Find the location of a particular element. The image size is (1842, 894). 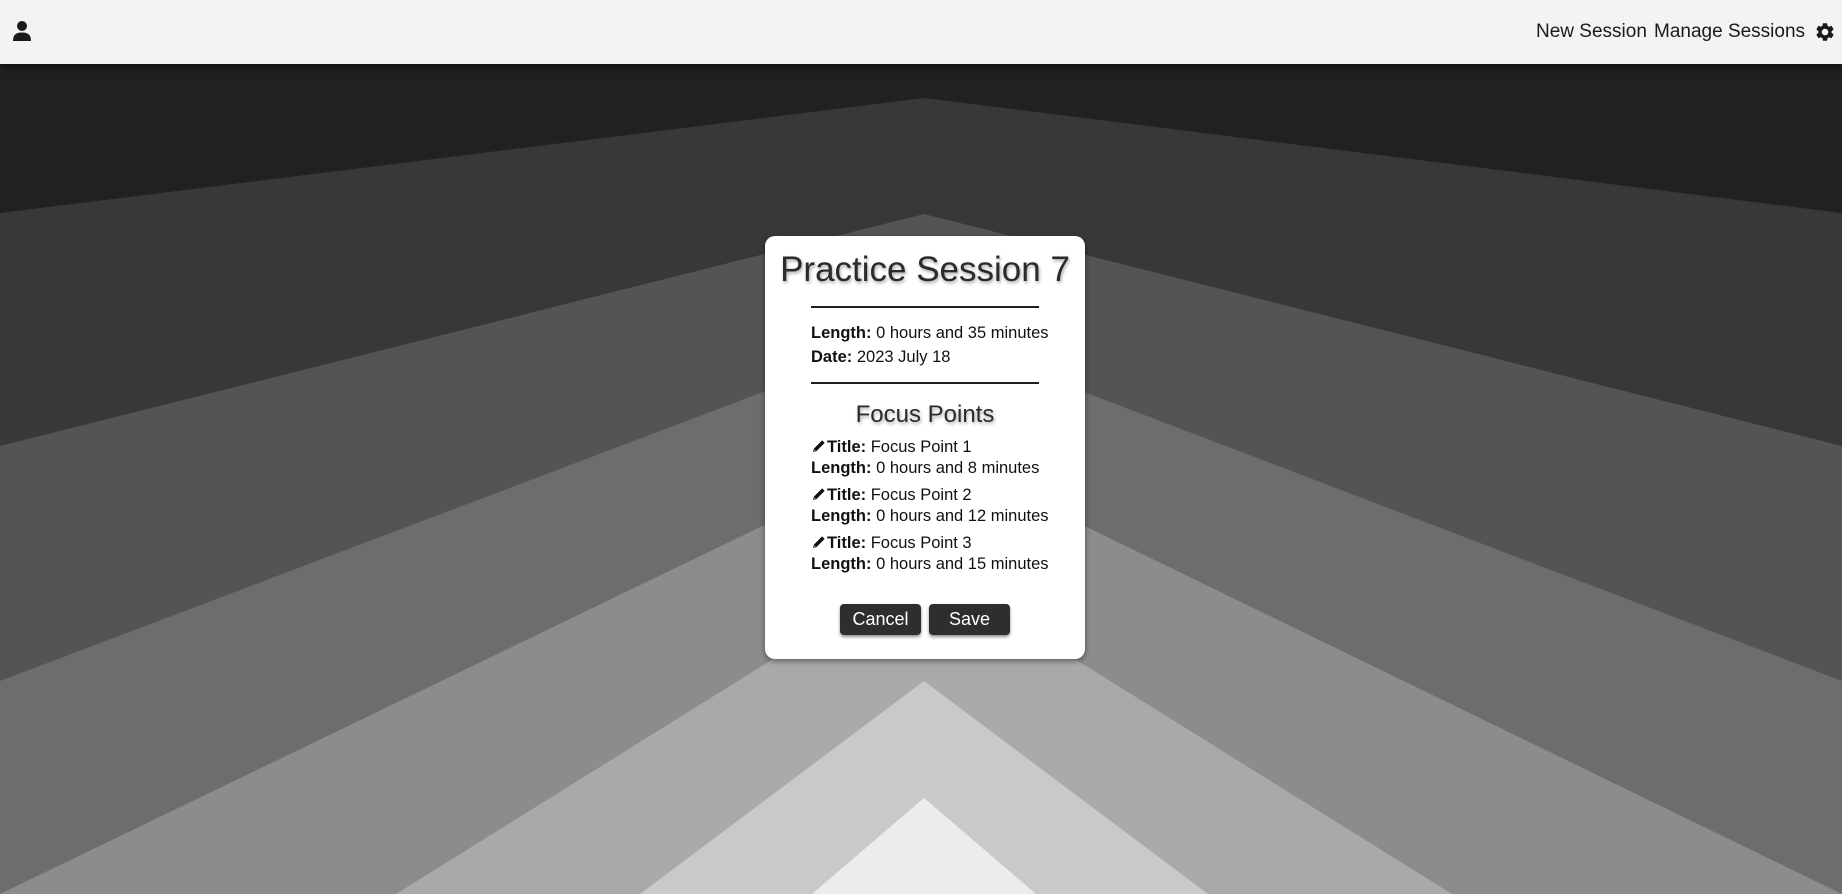

focus-point-title-row: Title: Focus Point 3 is located at coordinates (891, 543).